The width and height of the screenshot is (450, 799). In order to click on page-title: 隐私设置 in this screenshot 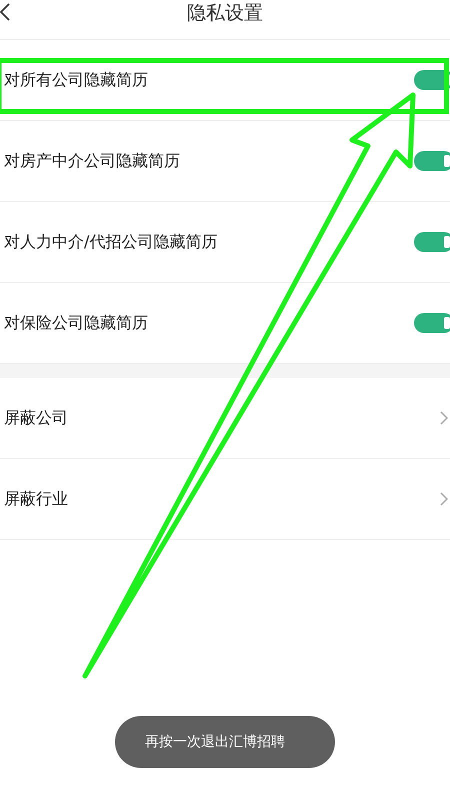, I will do `click(225, 13)`.